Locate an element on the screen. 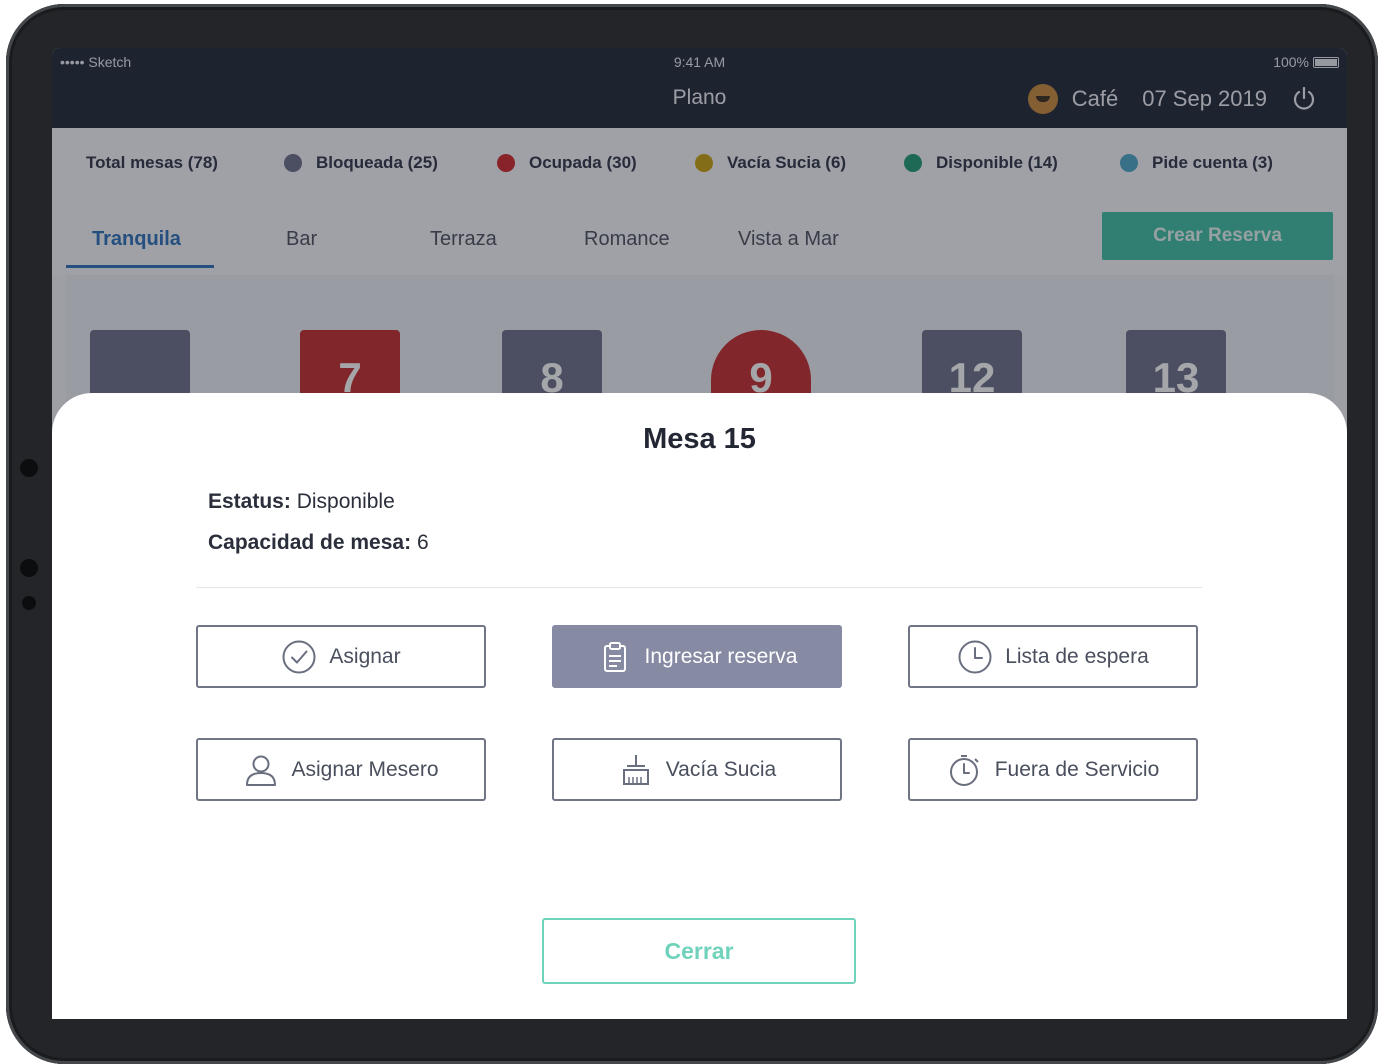 The width and height of the screenshot is (1383, 1064). status-row: Estatus: Disponible is located at coordinates (301, 502).